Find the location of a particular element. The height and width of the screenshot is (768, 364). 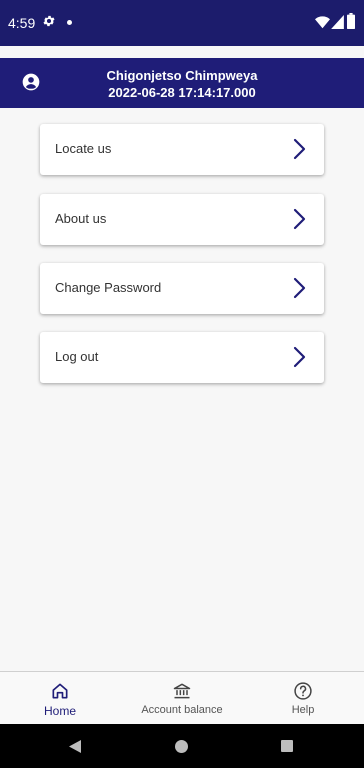

bank-icon is located at coordinates (182, 691).